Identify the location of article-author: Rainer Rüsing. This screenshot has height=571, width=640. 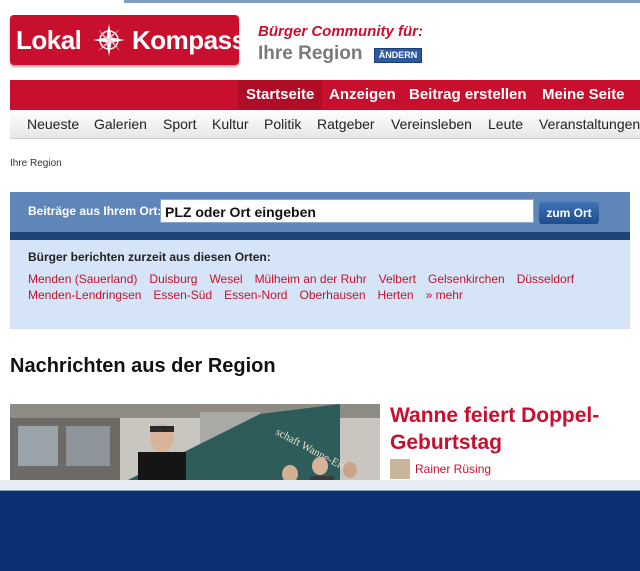
(453, 469).